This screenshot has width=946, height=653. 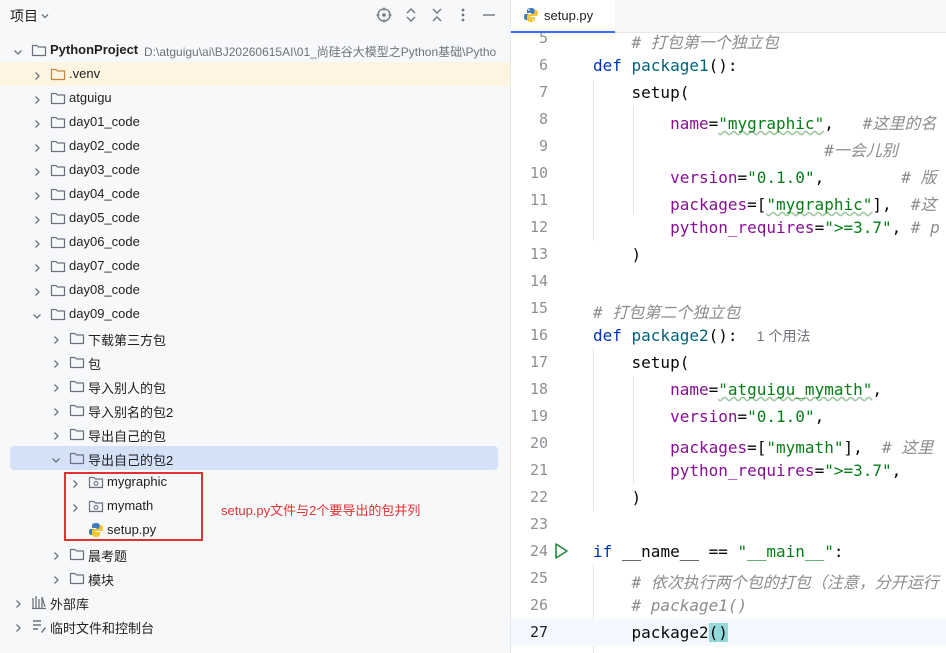 I want to click on line-number: 6, so click(x=529, y=65).